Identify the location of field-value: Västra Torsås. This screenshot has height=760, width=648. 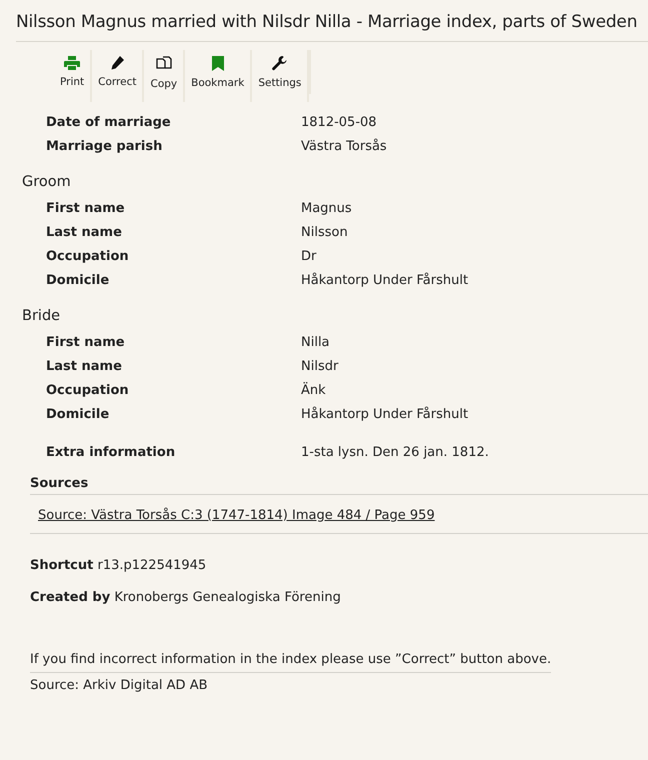
(344, 146).